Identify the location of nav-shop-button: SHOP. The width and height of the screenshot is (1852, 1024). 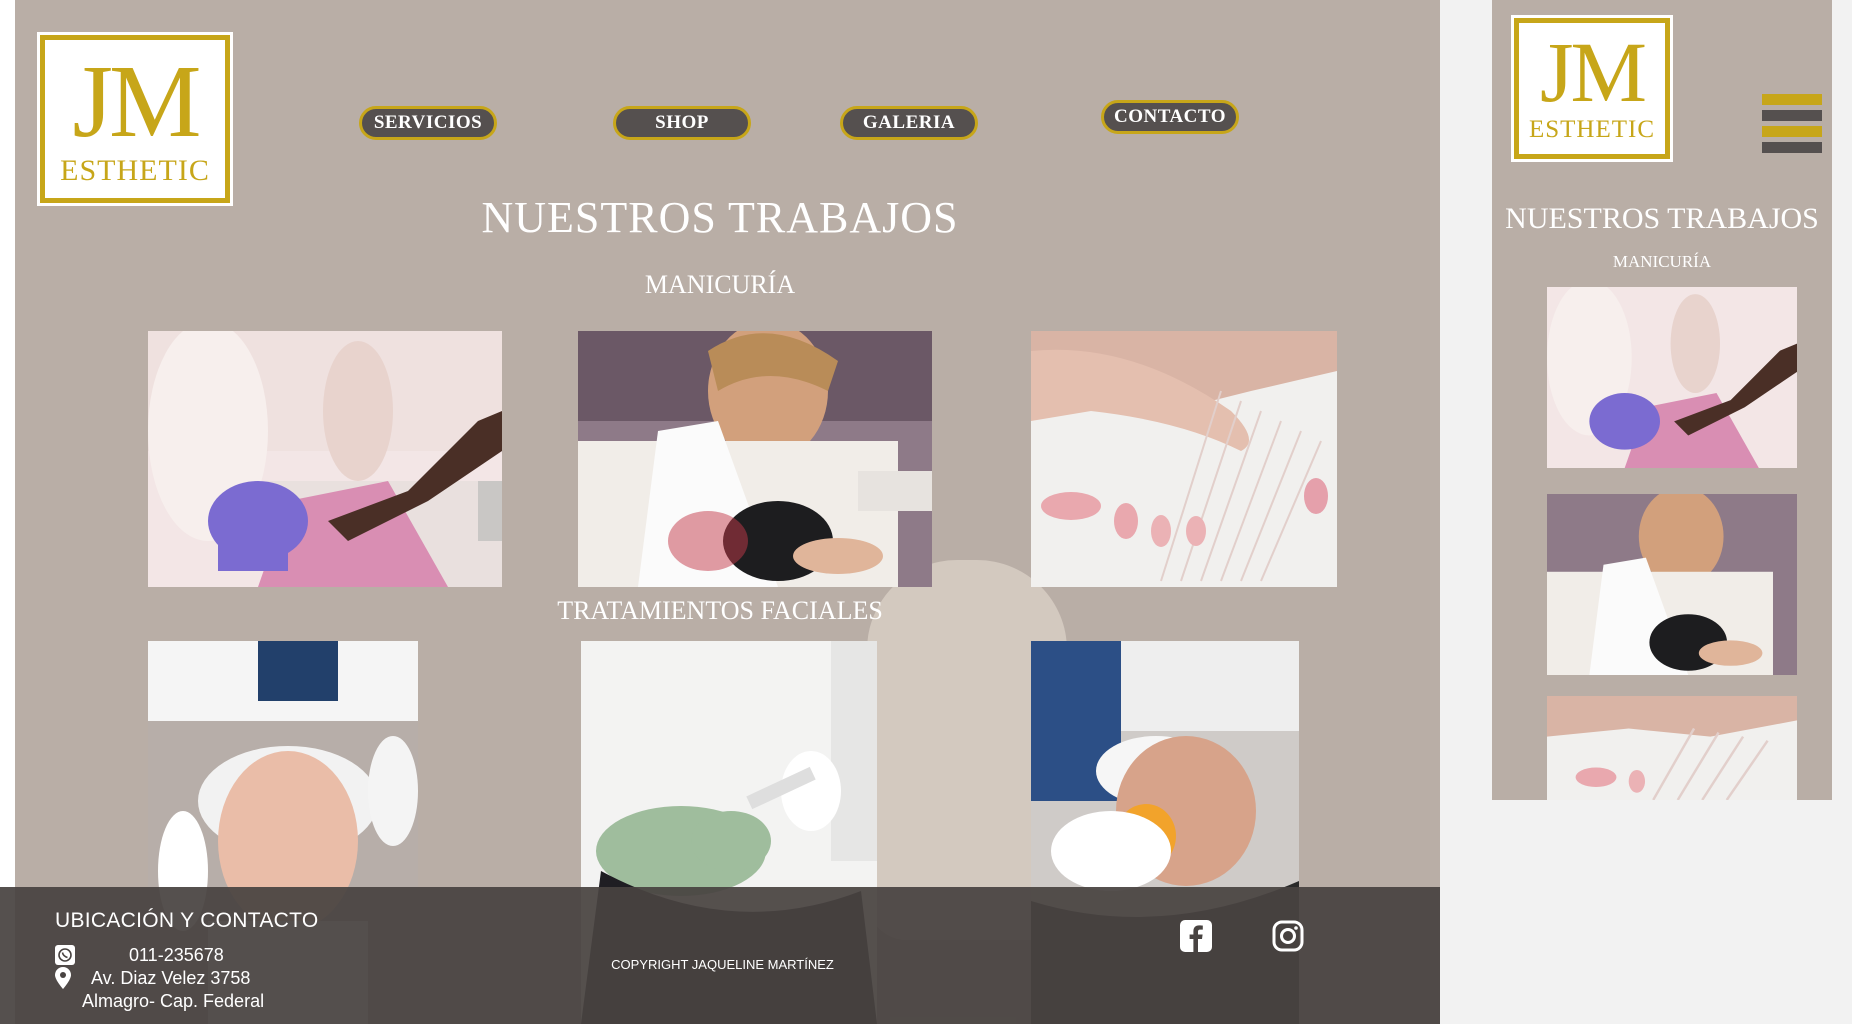
(682, 123).